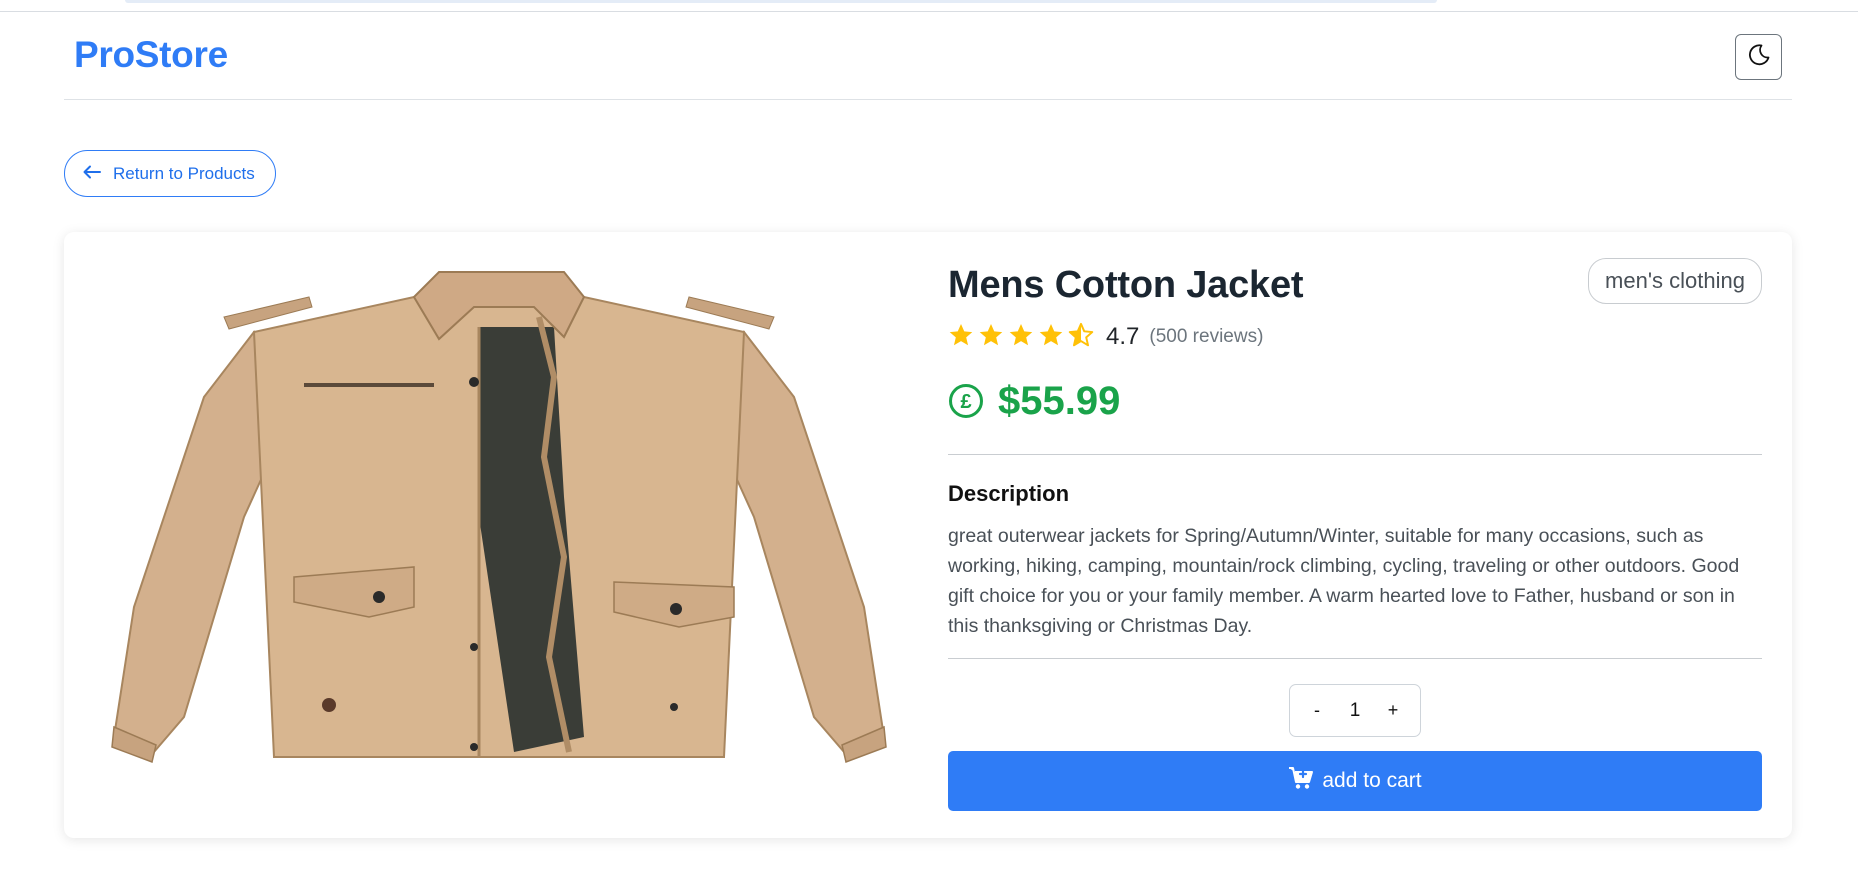 Image resolution: width=1858 pixels, height=889 pixels. I want to click on browser-top-strip, so click(929, 6).